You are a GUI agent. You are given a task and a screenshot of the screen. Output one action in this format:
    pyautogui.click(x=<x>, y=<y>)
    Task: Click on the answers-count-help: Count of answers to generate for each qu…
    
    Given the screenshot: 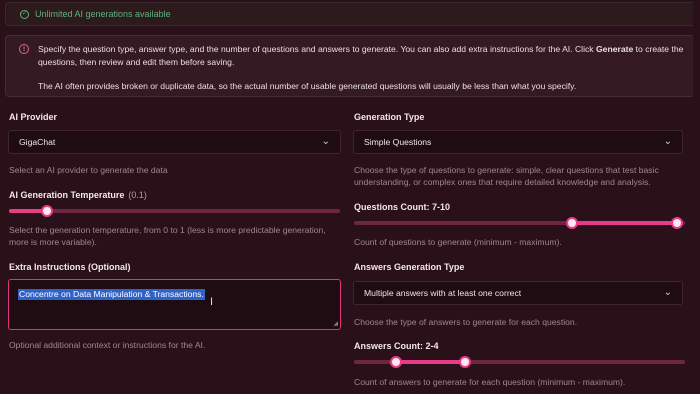 What is the action you would take?
    pyautogui.click(x=490, y=382)
    